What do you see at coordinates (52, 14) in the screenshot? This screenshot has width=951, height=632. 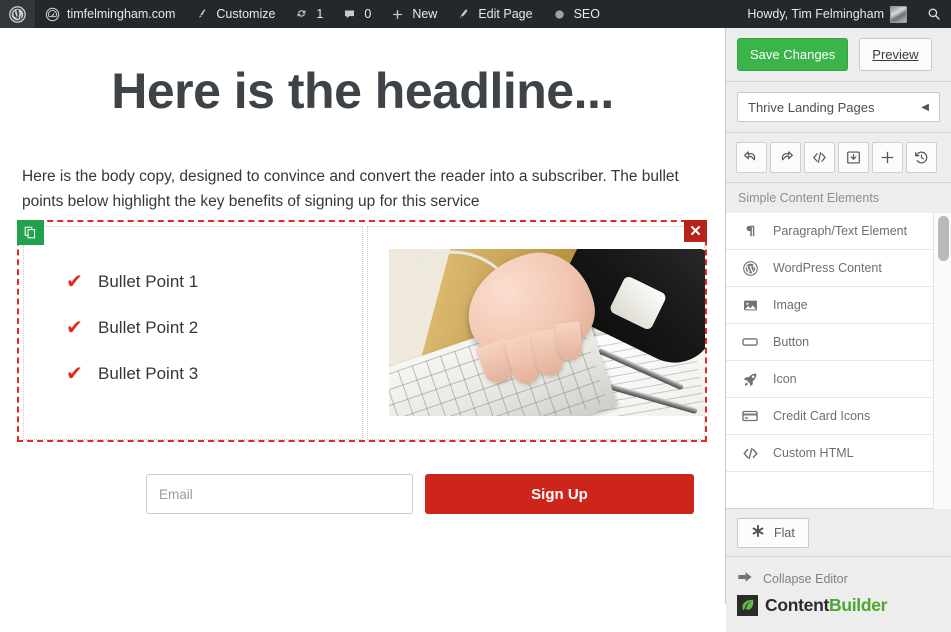 I see `dashboard-icon` at bounding box center [52, 14].